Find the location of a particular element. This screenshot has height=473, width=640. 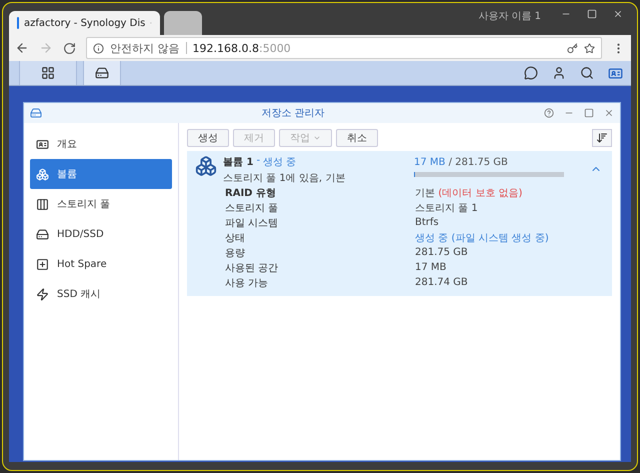

property-label: 사용 가능 is located at coordinates (247, 283).